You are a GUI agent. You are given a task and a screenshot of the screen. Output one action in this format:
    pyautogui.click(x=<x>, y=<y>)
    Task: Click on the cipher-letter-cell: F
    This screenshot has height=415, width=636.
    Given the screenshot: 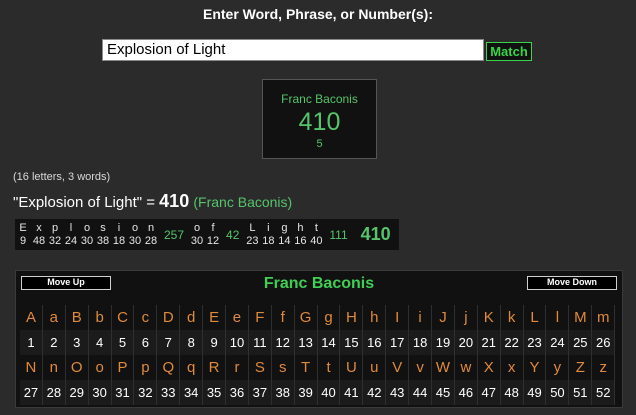 What is the action you would take?
    pyautogui.click(x=260, y=317)
    